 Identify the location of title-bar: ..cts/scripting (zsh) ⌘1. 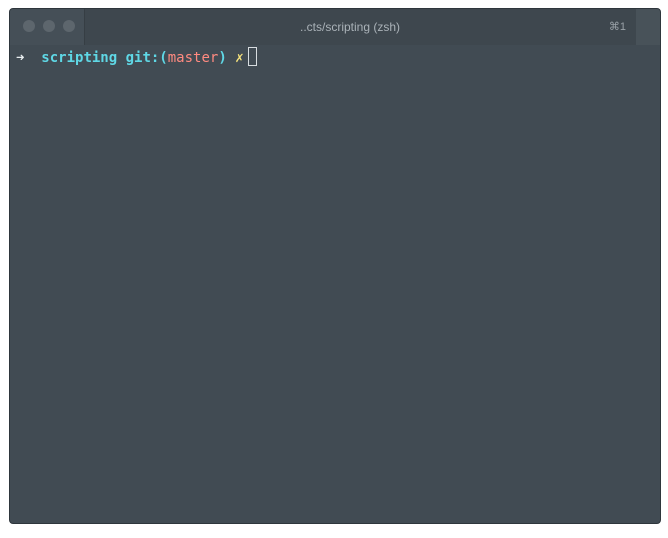
(335, 27).